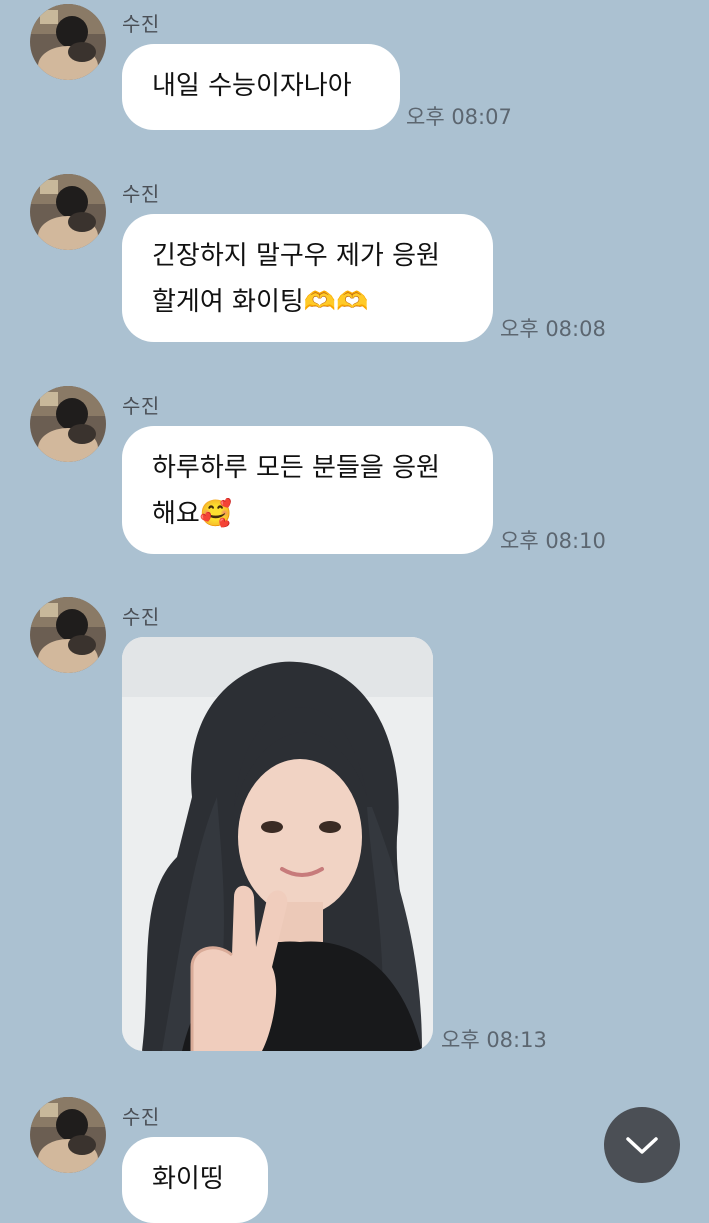  I want to click on message-time: 오후 08:13, so click(494, 1040).